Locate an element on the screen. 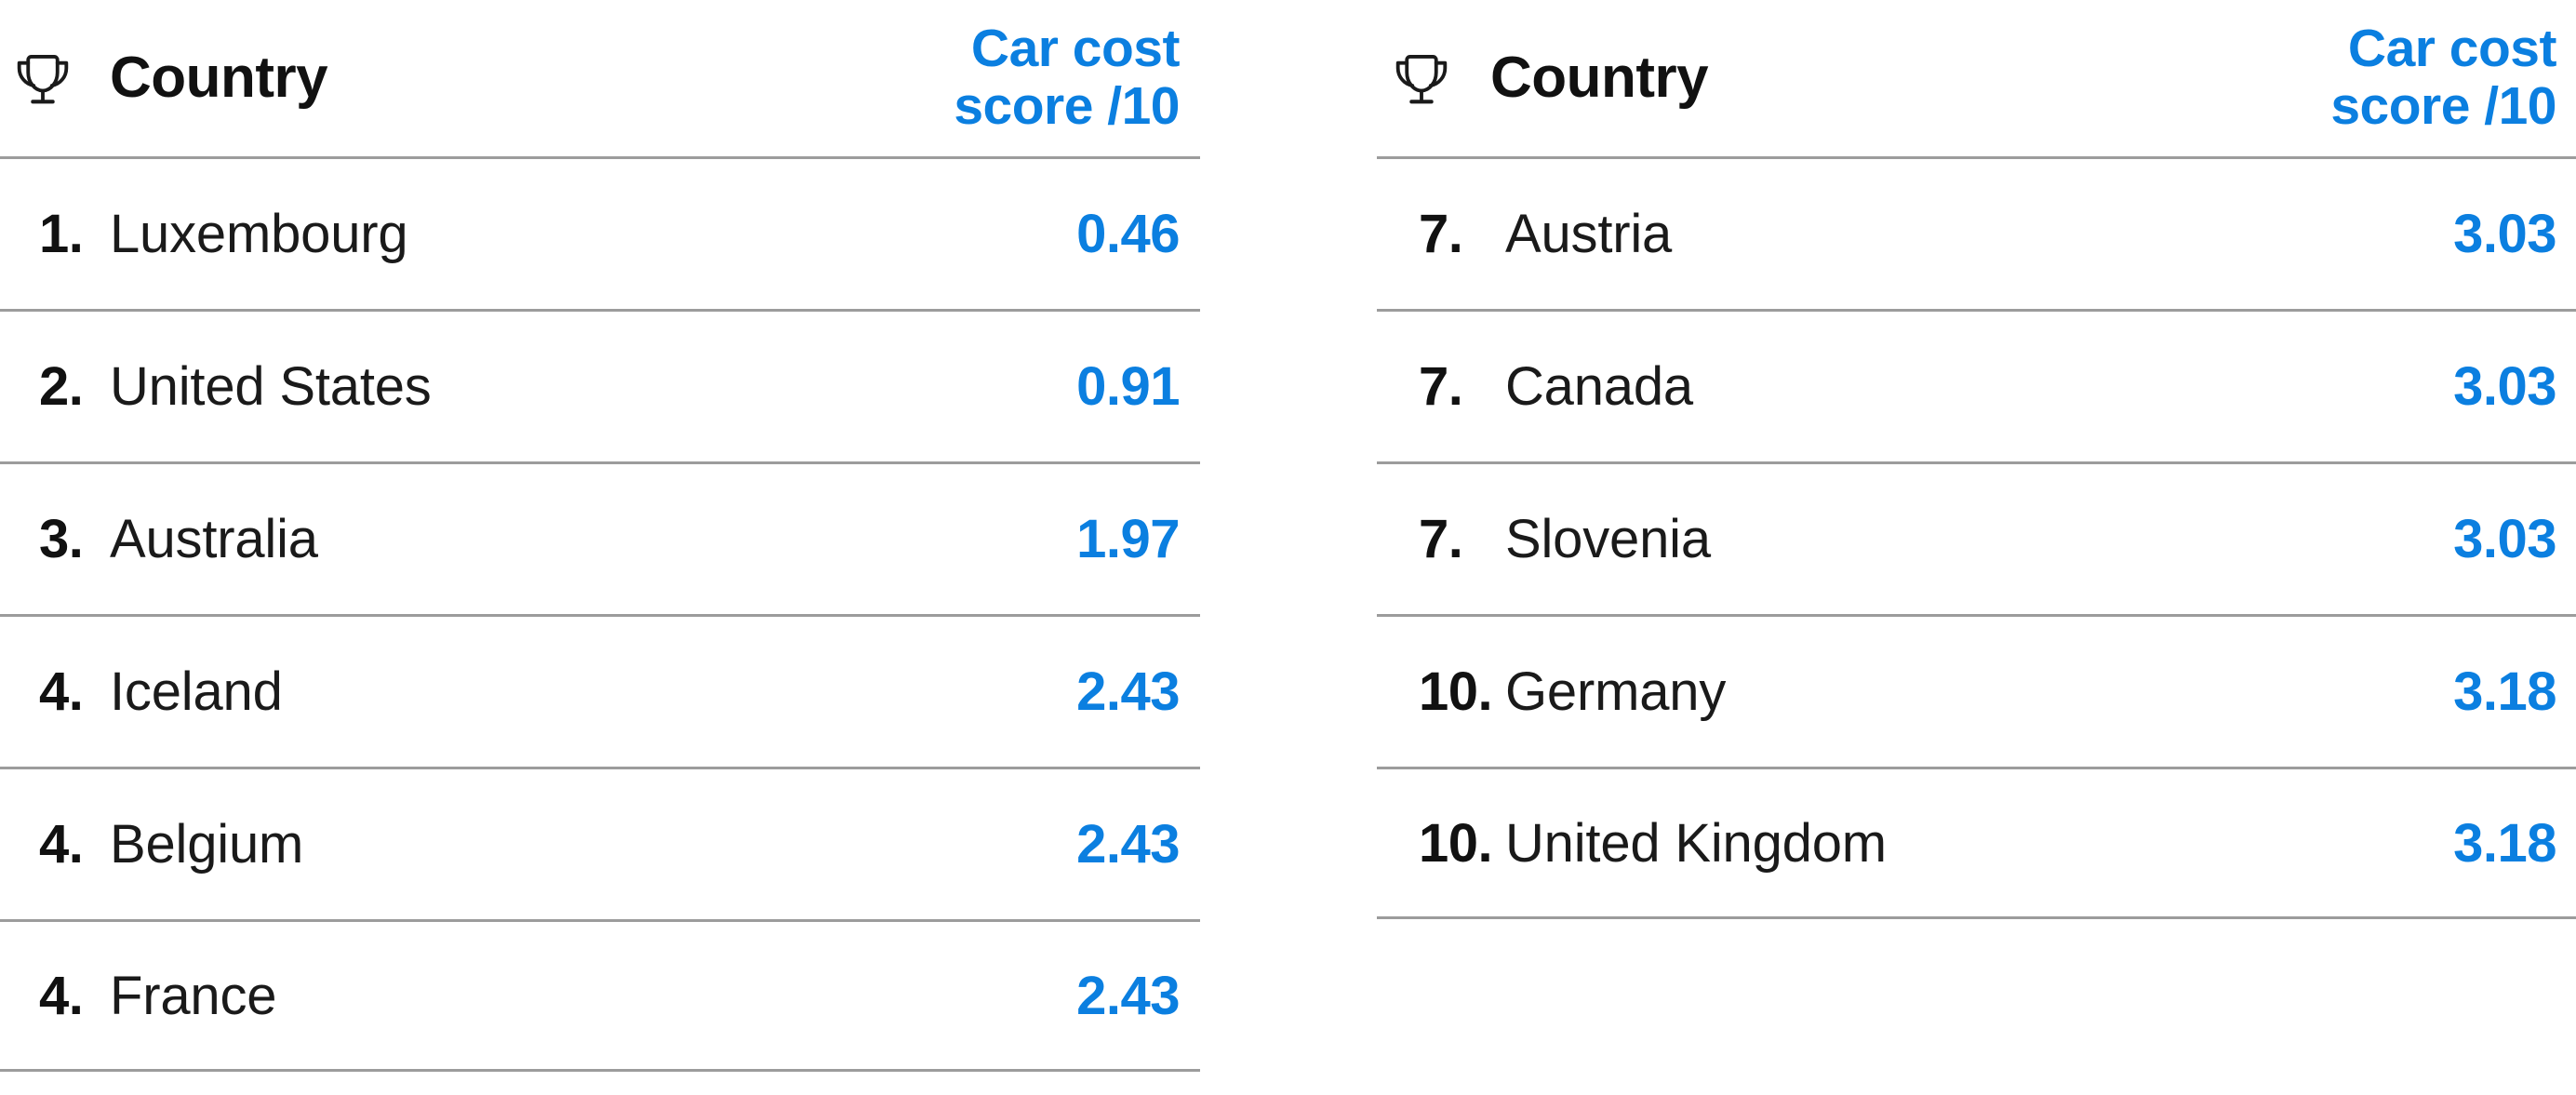 The image size is (2576, 1095). row-rank: 3. is located at coordinates (61, 539).